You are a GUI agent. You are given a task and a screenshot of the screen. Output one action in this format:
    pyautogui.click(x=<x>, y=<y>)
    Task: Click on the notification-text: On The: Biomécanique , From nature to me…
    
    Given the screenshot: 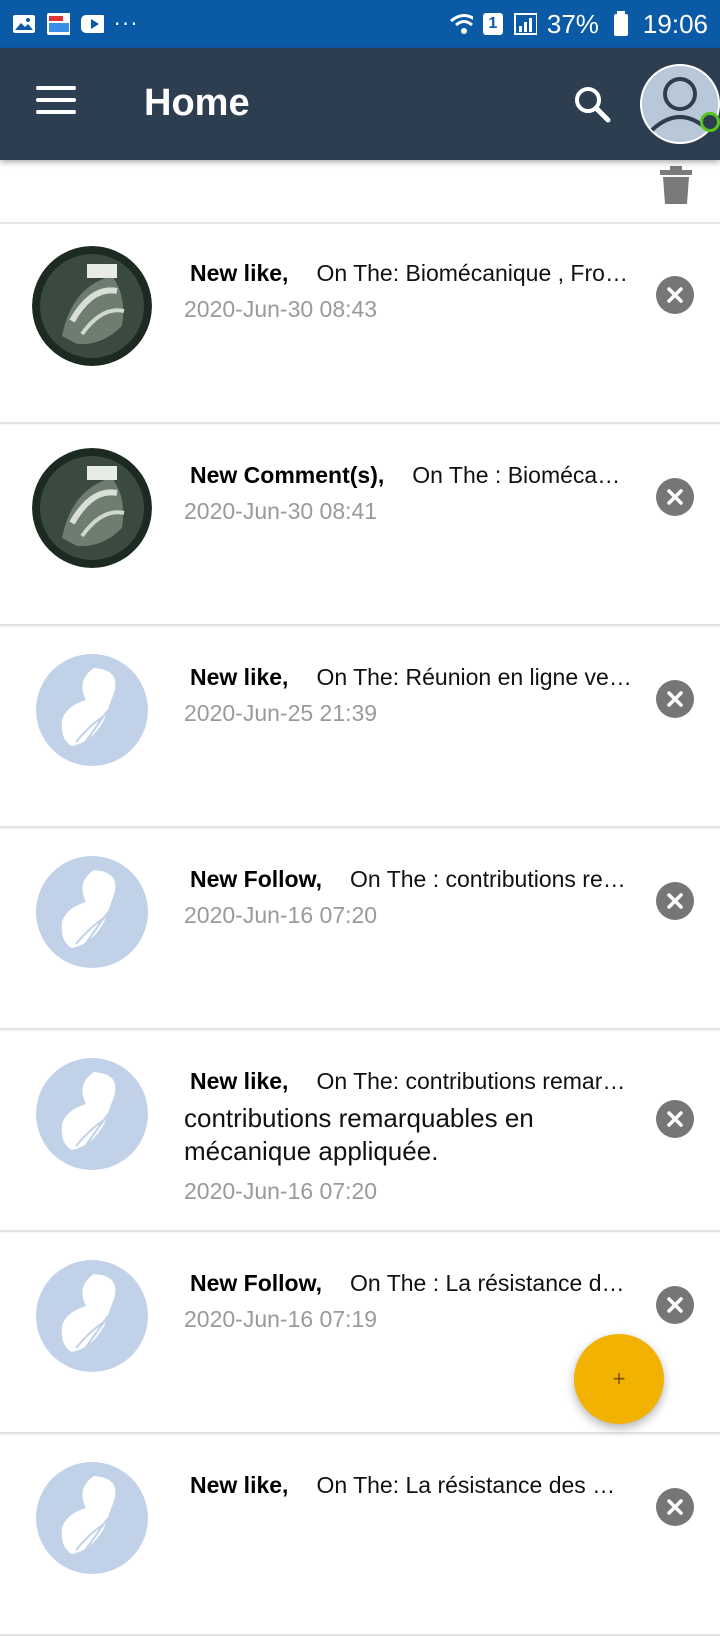 What is the action you would take?
    pyautogui.click(x=474, y=273)
    